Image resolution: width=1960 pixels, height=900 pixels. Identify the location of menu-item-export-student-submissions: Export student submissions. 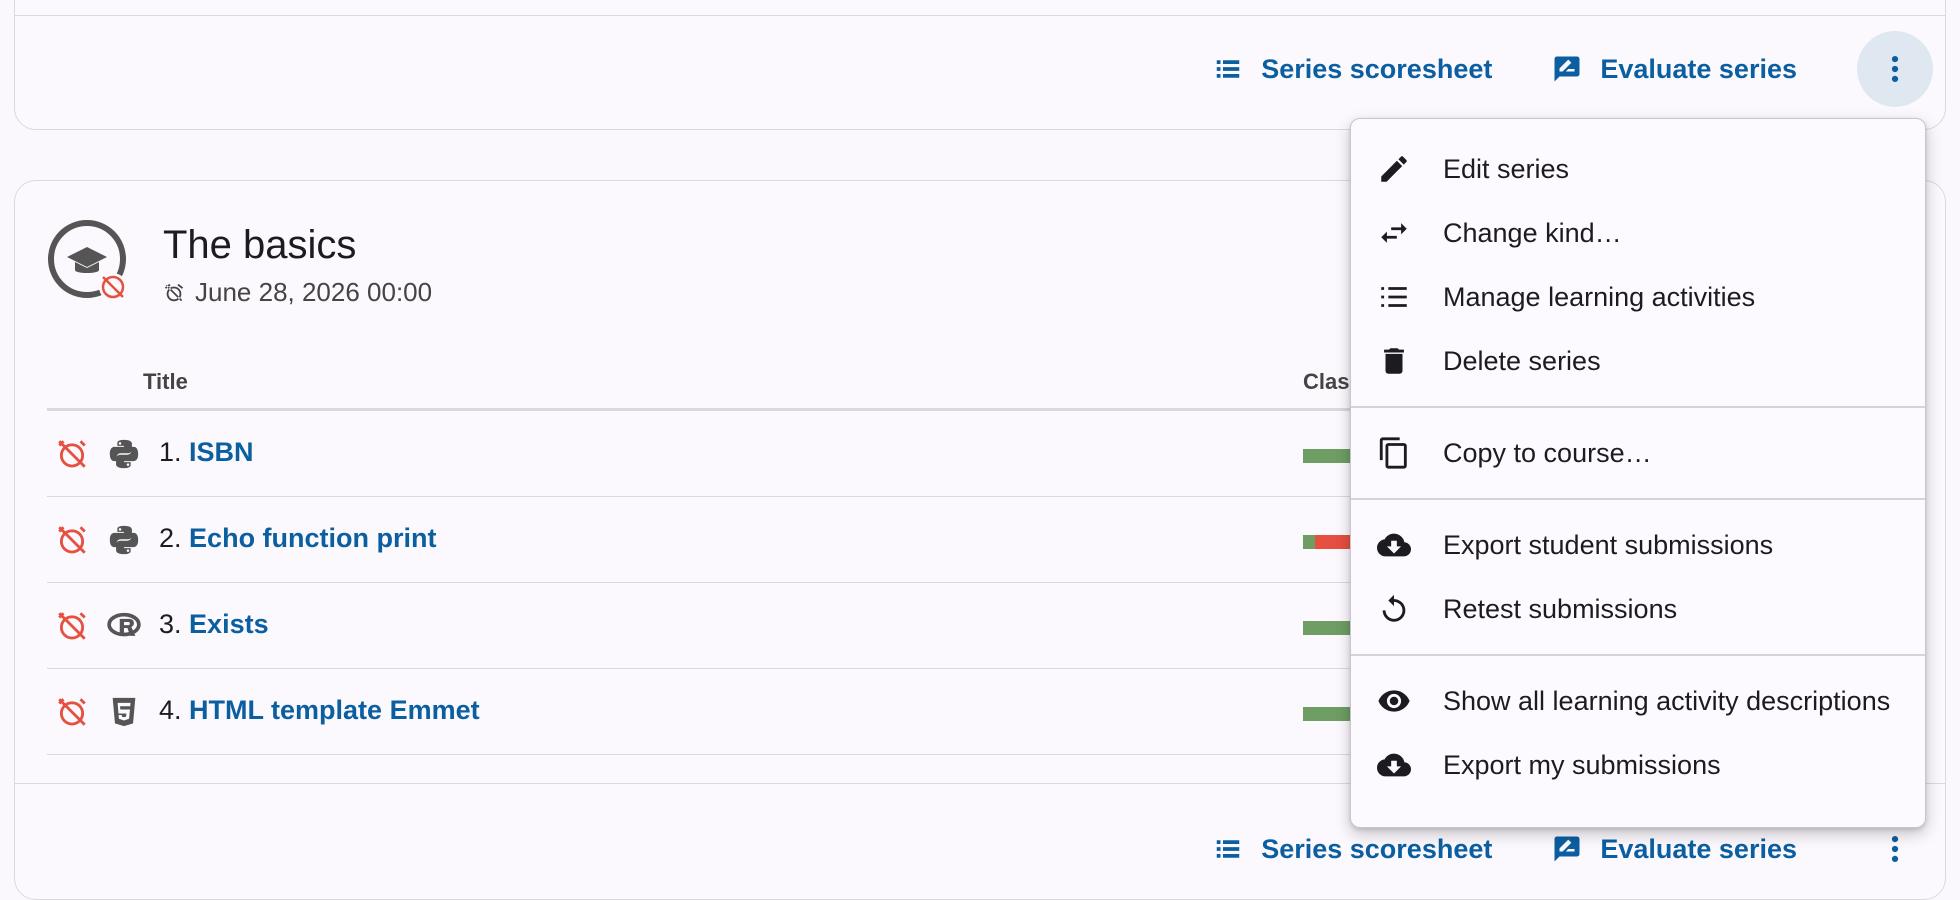
(1638, 545).